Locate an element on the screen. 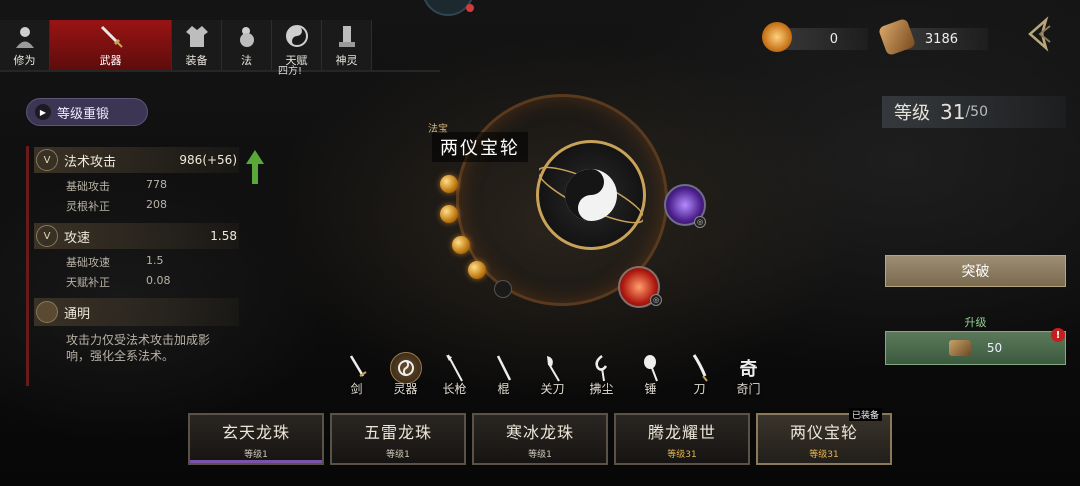  tab-divider is located at coordinates (220, 71).